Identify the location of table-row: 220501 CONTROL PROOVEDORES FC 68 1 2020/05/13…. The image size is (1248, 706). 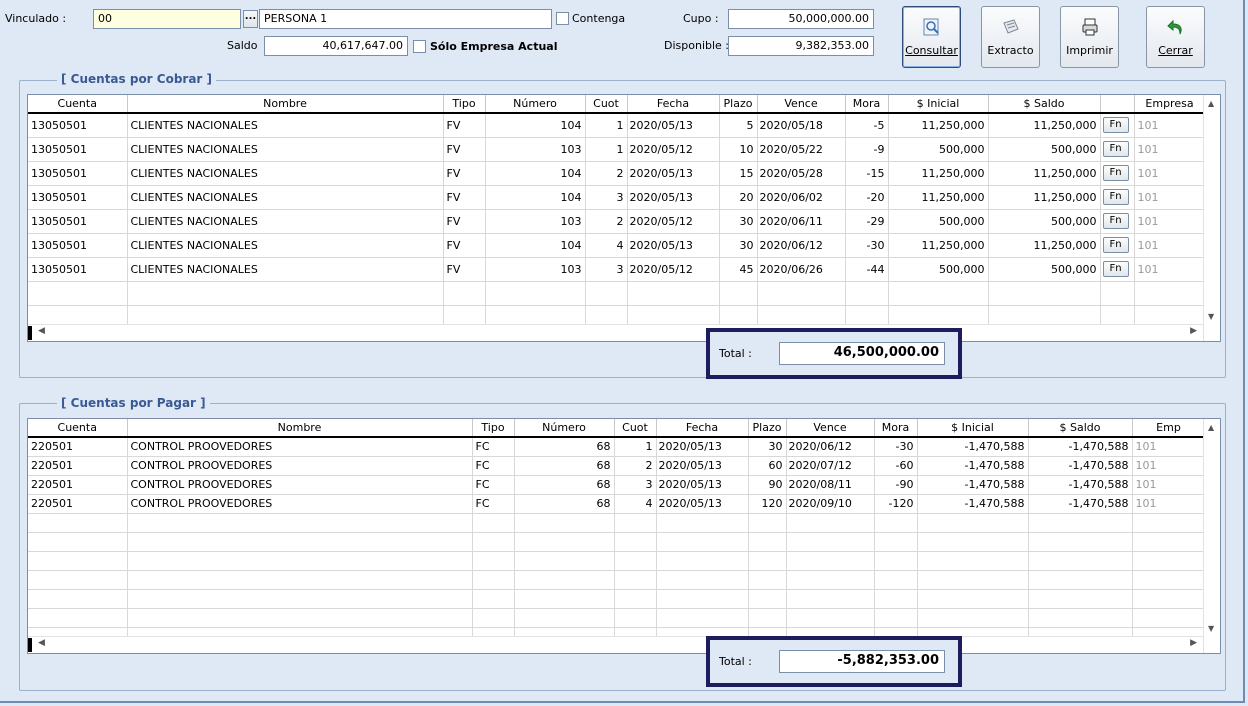
(617, 447).